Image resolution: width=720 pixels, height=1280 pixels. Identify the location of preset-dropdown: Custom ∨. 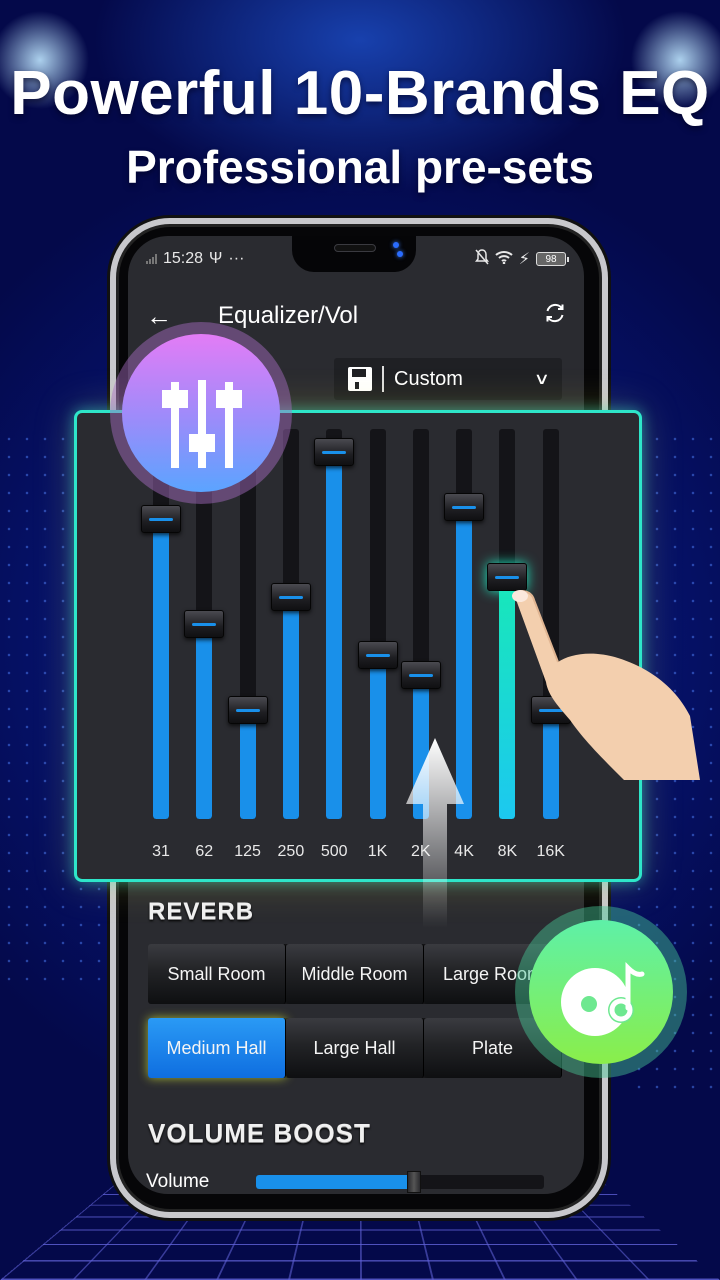
(448, 379).